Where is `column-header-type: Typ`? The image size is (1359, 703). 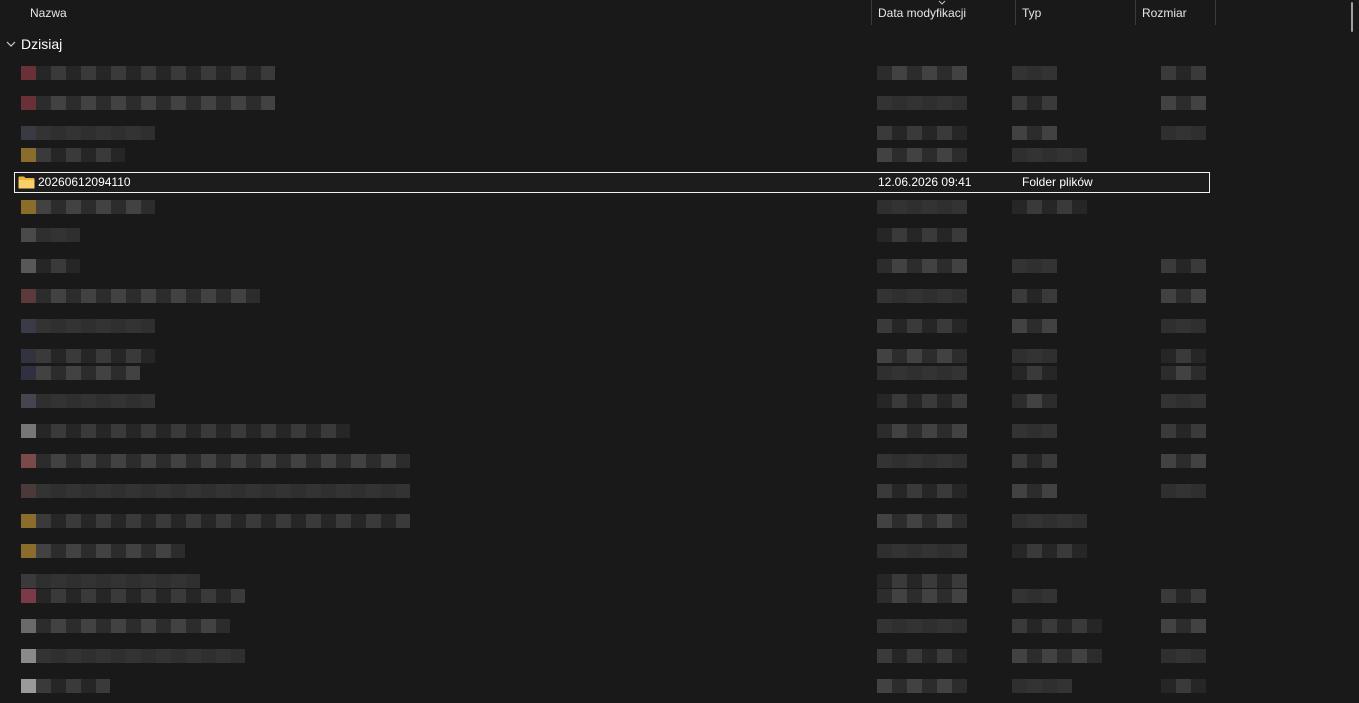 column-header-type: Typ is located at coordinates (1031, 13).